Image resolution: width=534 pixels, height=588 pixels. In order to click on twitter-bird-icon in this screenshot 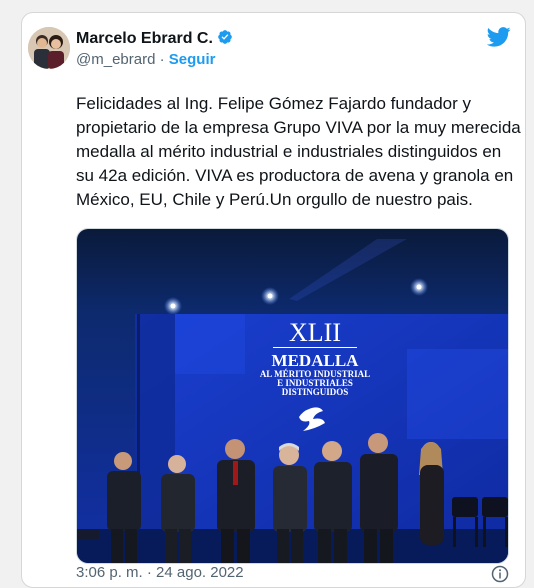, I will do `click(499, 37)`.